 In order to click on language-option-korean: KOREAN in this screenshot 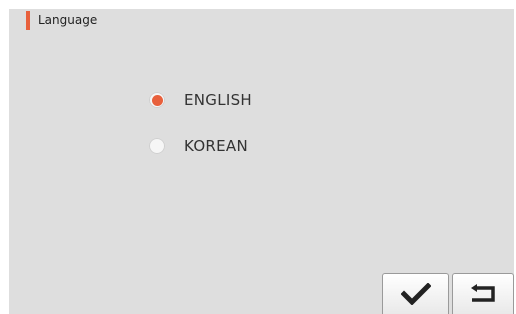, I will do `click(200, 146)`.